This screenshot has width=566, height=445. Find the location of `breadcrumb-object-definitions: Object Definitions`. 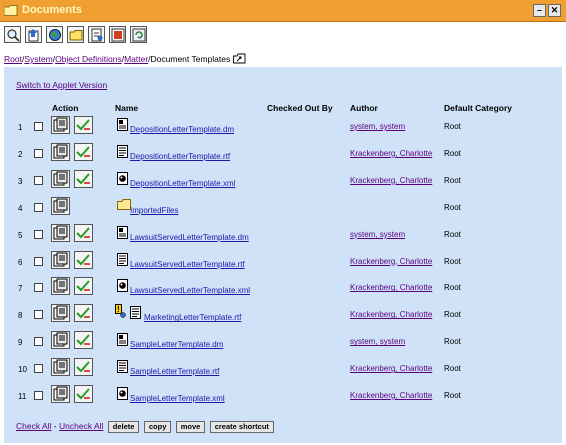

breadcrumb-object-definitions: Object Definitions is located at coordinates (88, 59).